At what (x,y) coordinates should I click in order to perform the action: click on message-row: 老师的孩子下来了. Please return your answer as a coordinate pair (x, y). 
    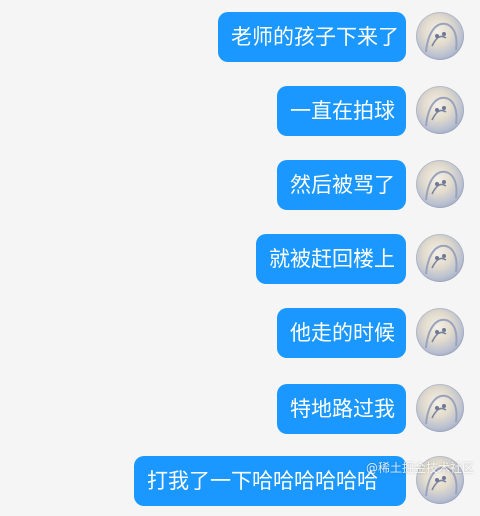
    Looking at the image, I should click on (240, 40).